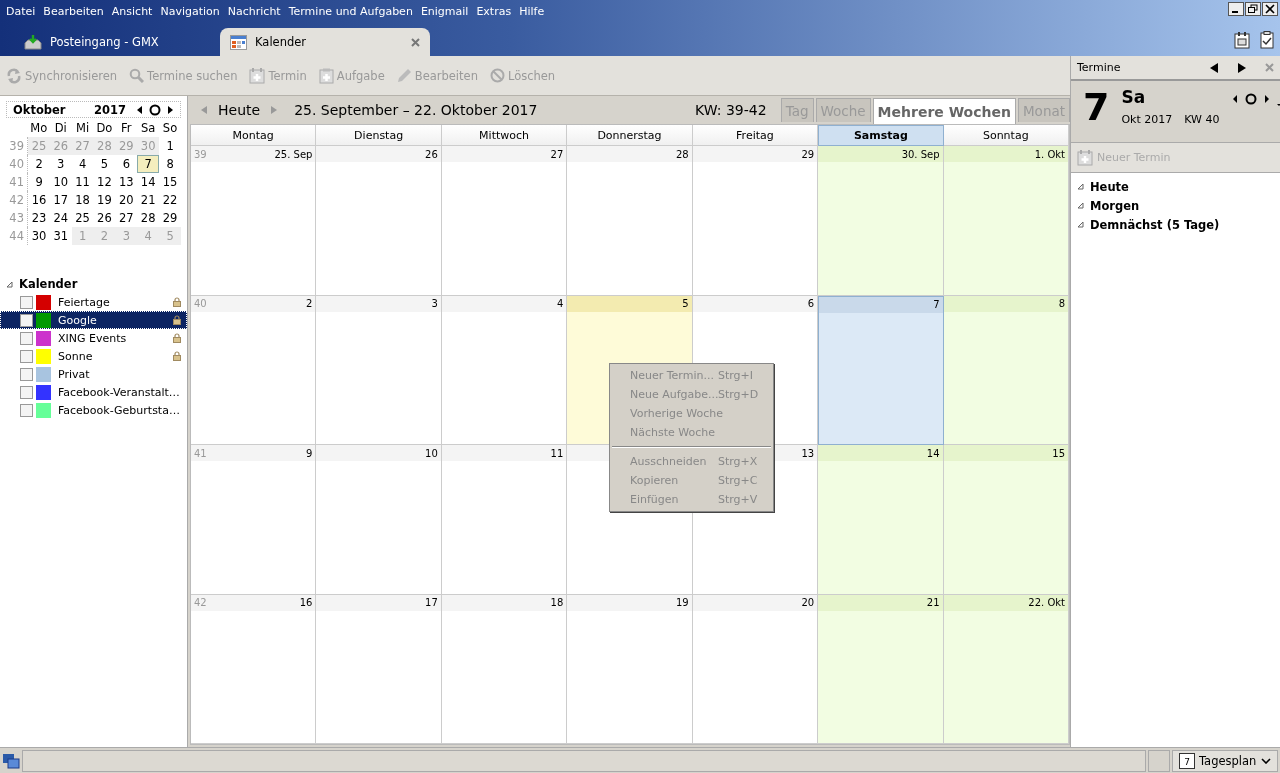 The width and height of the screenshot is (1280, 773). I want to click on weekday-label: Di, so click(60, 128).